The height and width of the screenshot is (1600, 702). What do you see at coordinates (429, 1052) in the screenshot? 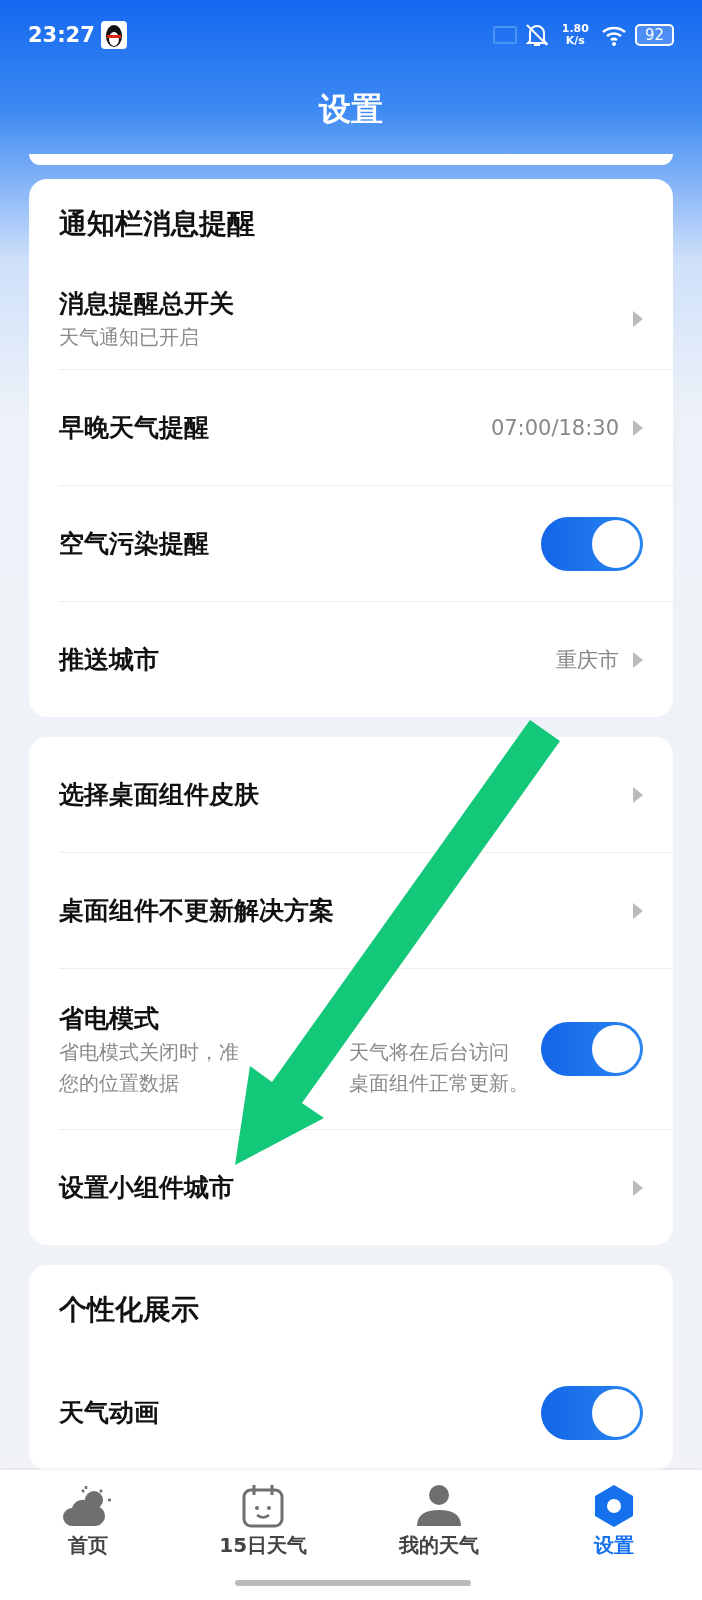
I see `setting-description: 天气将在后台访问` at bounding box center [429, 1052].